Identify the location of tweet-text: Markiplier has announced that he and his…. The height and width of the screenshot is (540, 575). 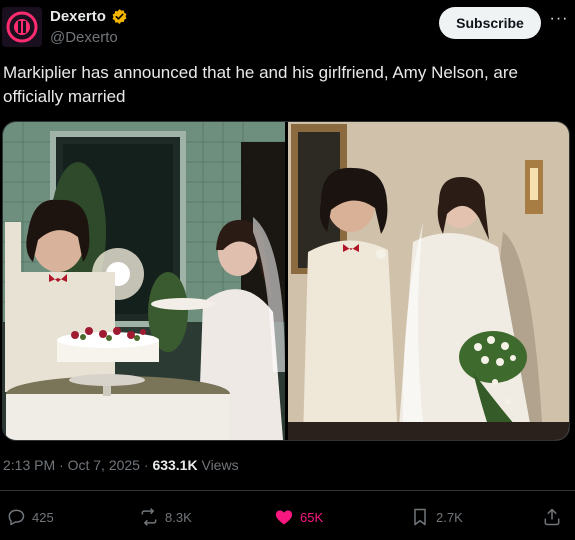
(261, 84).